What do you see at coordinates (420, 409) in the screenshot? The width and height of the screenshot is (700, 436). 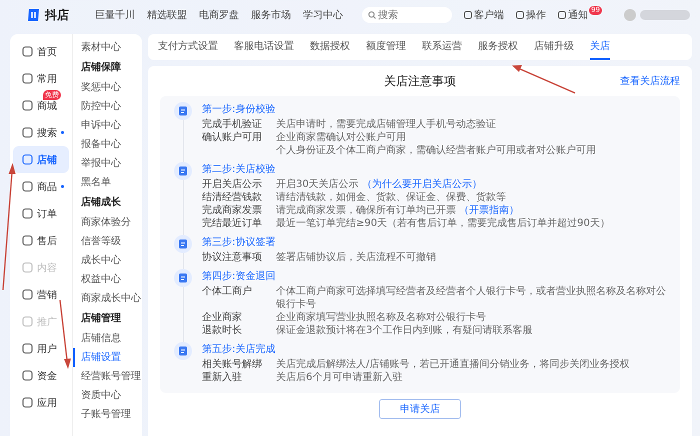 I see `apply-button: 申请关店` at bounding box center [420, 409].